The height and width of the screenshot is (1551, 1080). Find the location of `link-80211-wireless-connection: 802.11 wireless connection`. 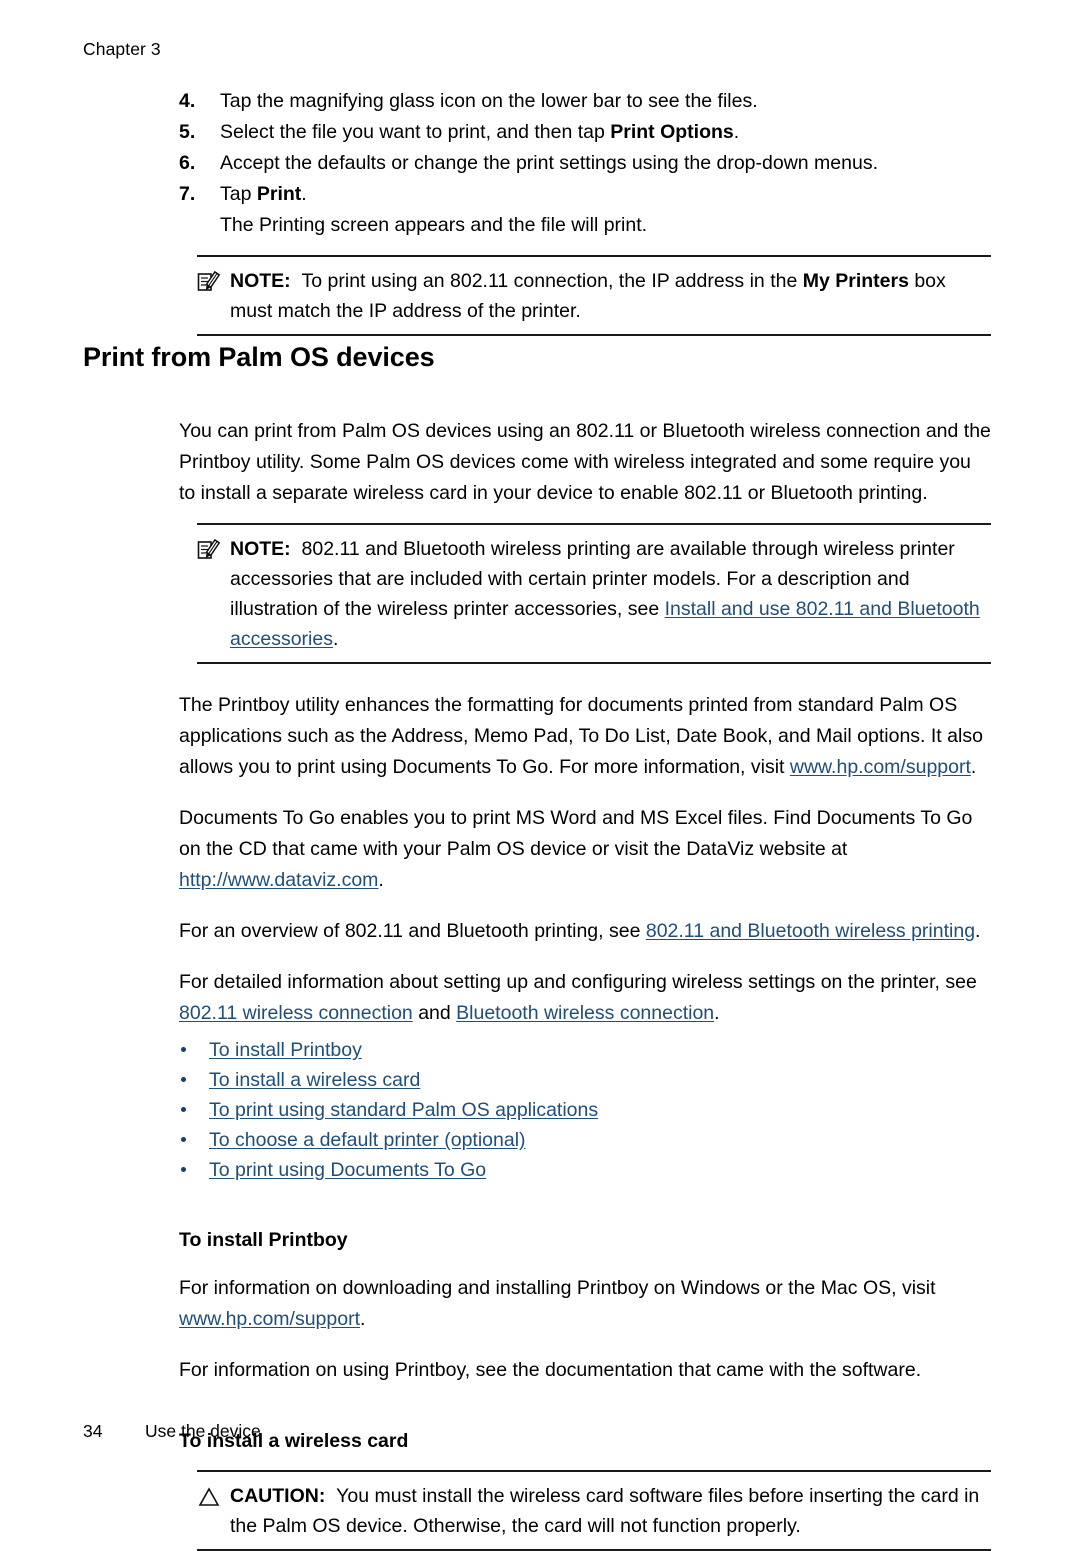

link-80211-wireless-connection: 802.11 wireless connection is located at coordinates (296, 1013).